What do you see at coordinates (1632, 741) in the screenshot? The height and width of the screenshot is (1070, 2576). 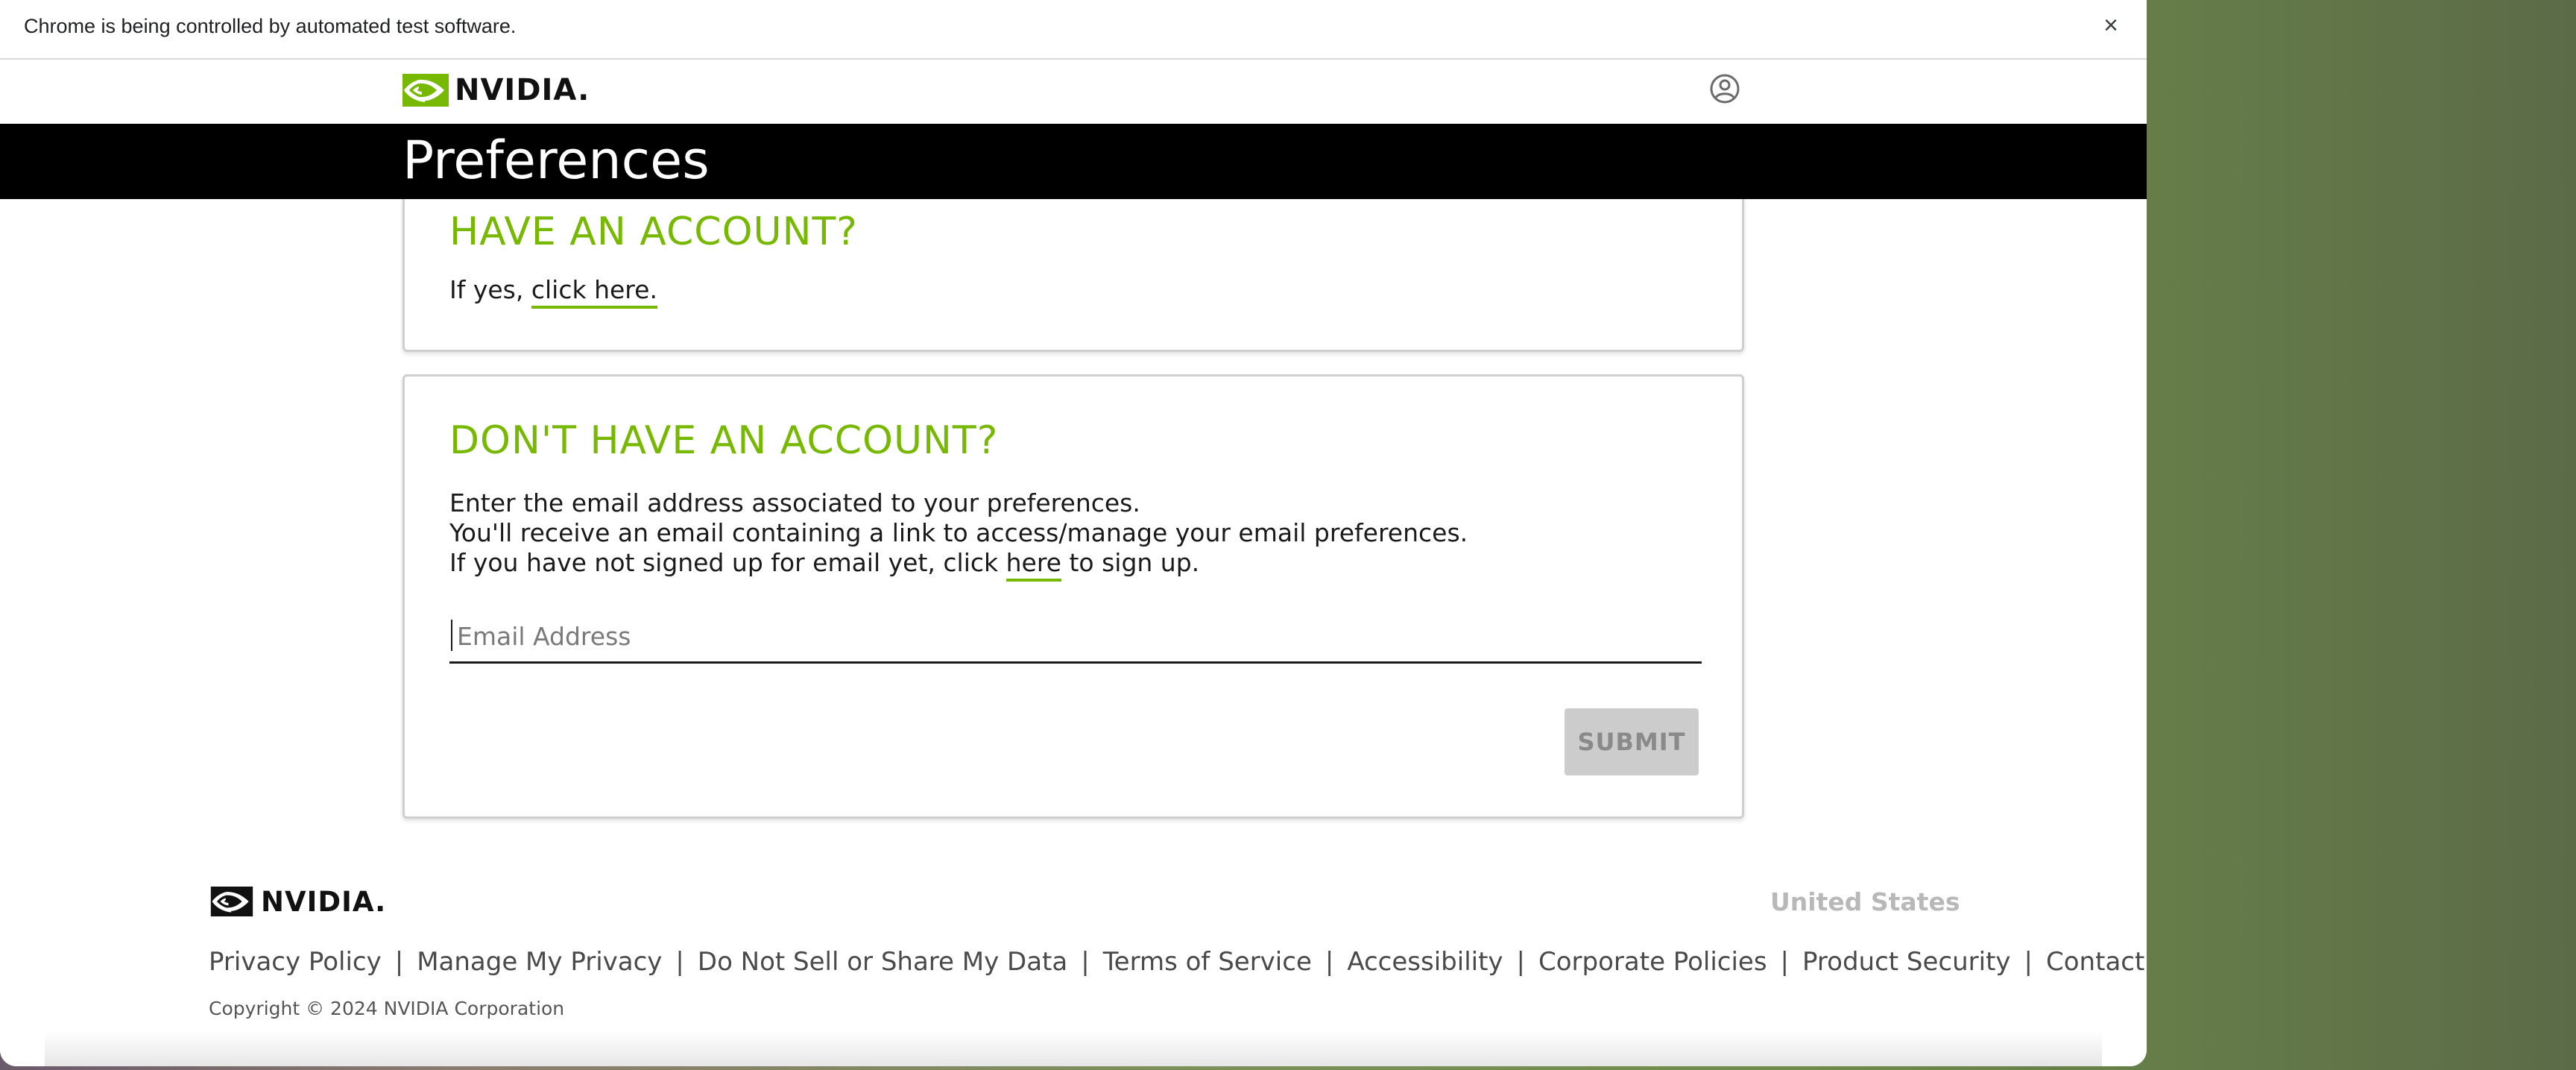 I see `submit-button: SUBMIT` at bounding box center [1632, 741].